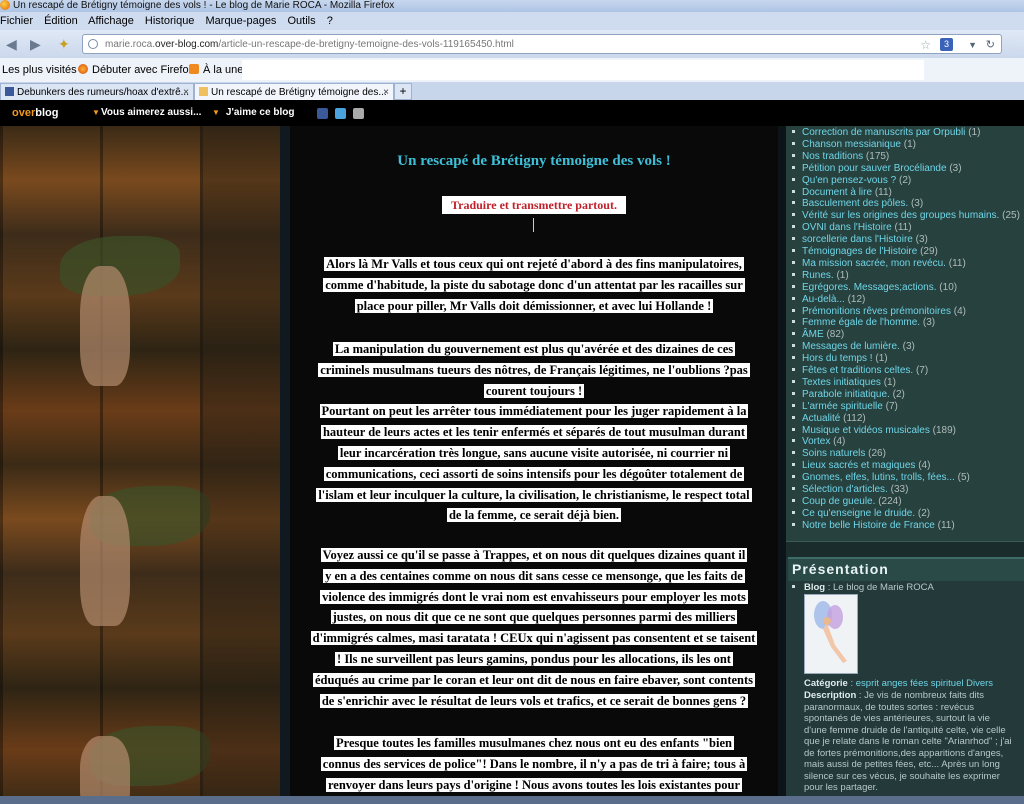 Image resolution: width=1024 pixels, height=804 pixels. I want to click on category-item: OVNI dans l'Histoire (11), so click(852, 228).